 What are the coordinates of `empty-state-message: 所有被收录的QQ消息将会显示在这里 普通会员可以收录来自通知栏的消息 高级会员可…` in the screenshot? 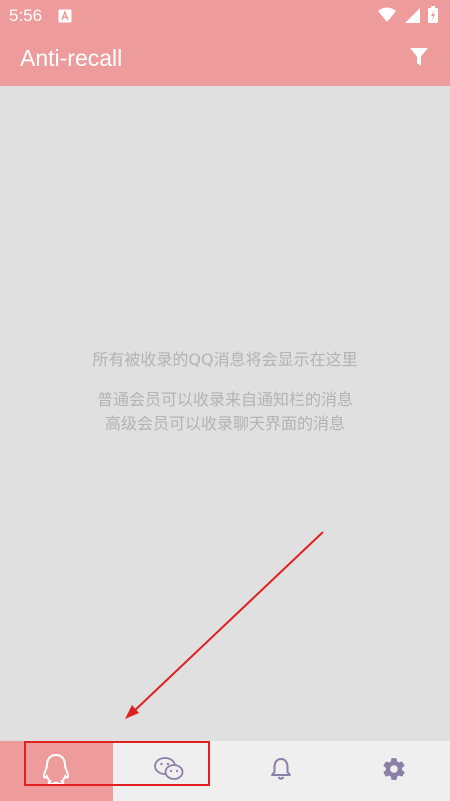 It's located at (225, 392).